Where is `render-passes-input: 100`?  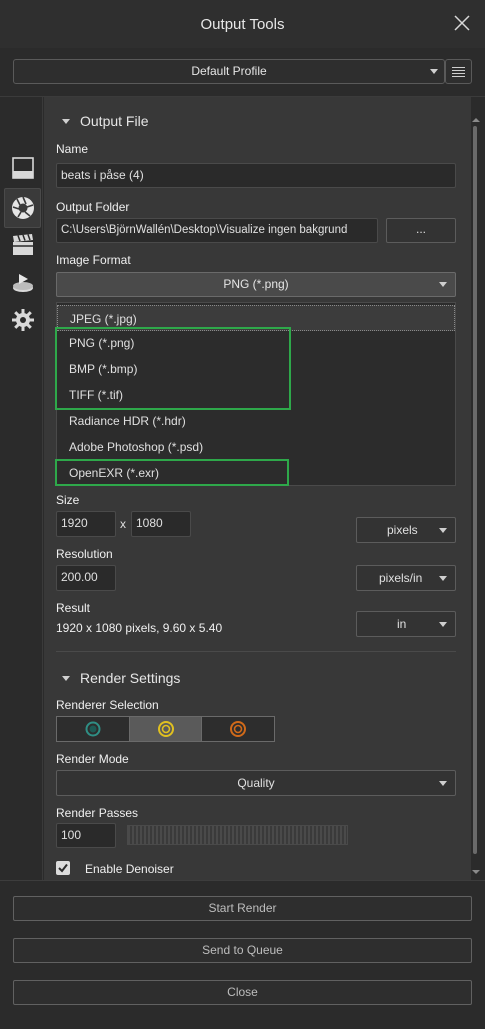
render-passes-input: 100 is located at coordinates (86, 835).